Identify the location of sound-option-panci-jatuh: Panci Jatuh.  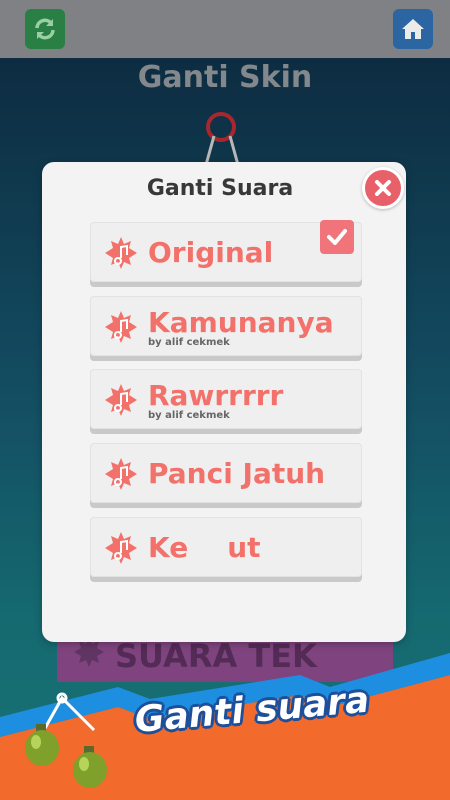
(226, 473).